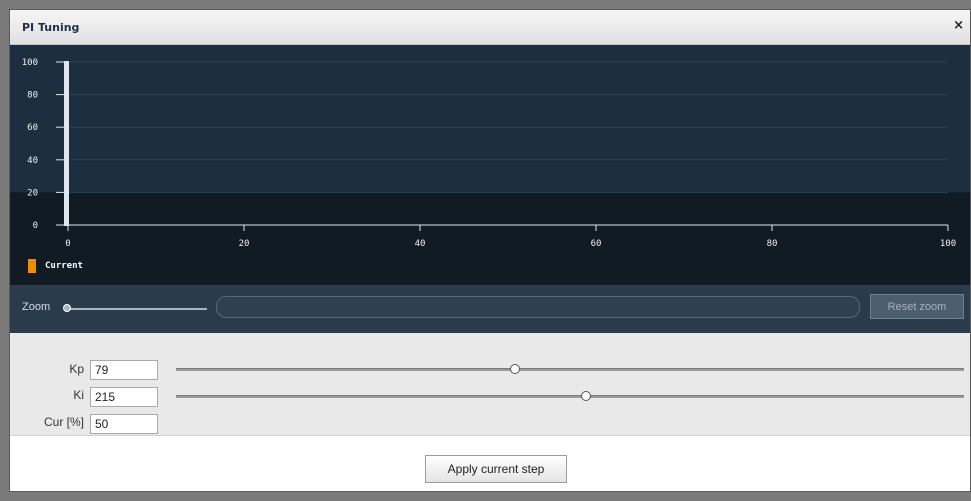 Image resolution: width=971 pixels, height=501 pixels. What do you see at coordinates (137, 309) in the screenshot?
I see `zoom-slider-track` at bounding box center [137, 309].